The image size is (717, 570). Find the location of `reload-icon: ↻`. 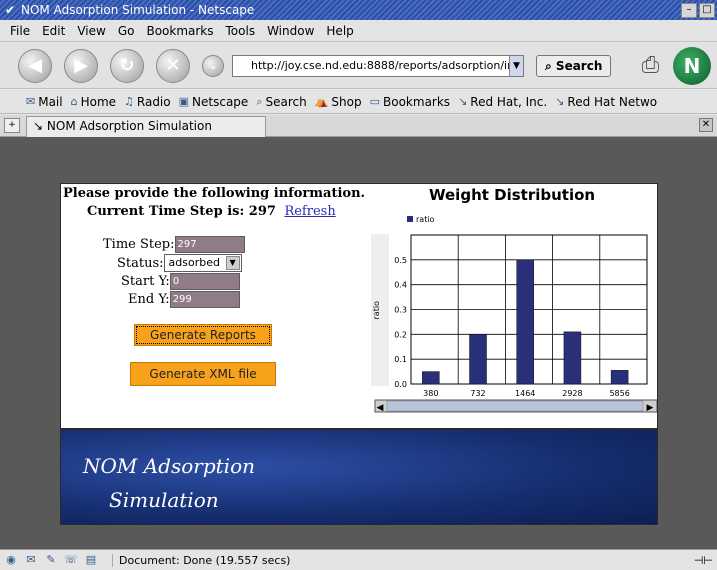

reload-icon: ↻ is located at coordinates (127, 65).